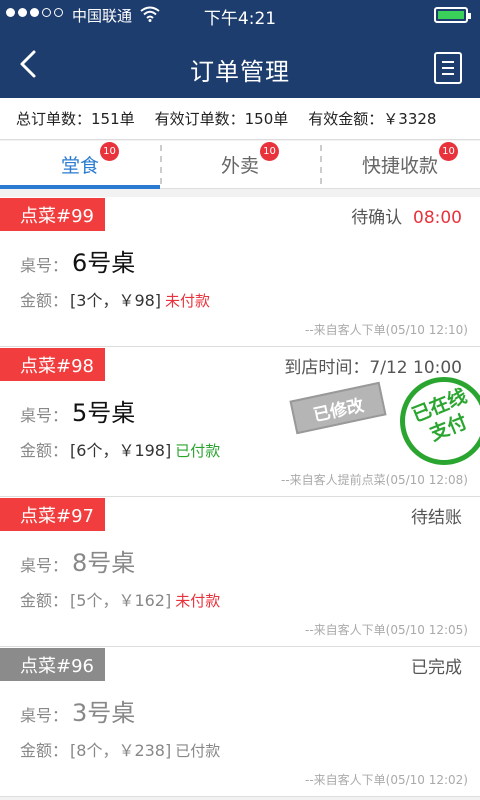  I want to click on amount-value: [8个，￥238], so click(121, 750).